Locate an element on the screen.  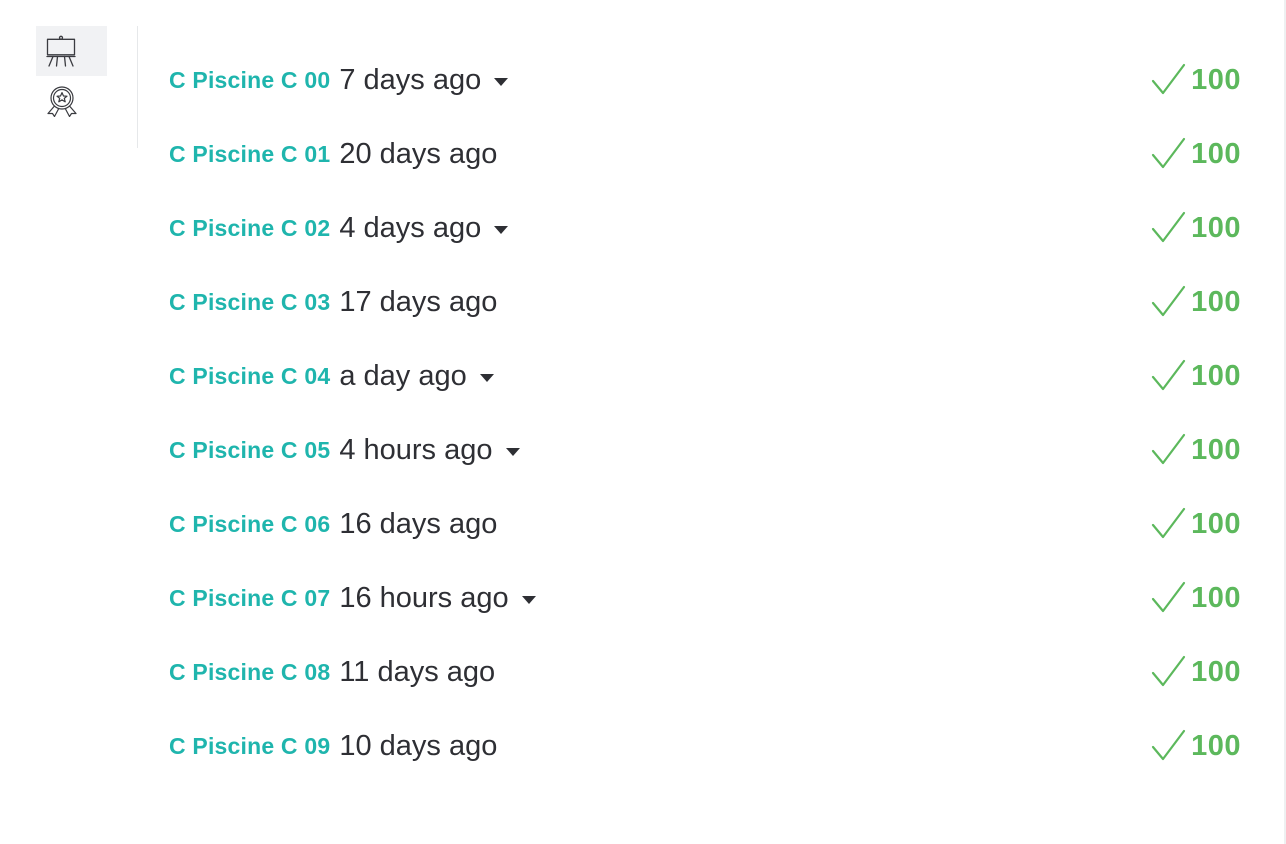
sidebar-tab-projects is located at coordinates (71, 51).